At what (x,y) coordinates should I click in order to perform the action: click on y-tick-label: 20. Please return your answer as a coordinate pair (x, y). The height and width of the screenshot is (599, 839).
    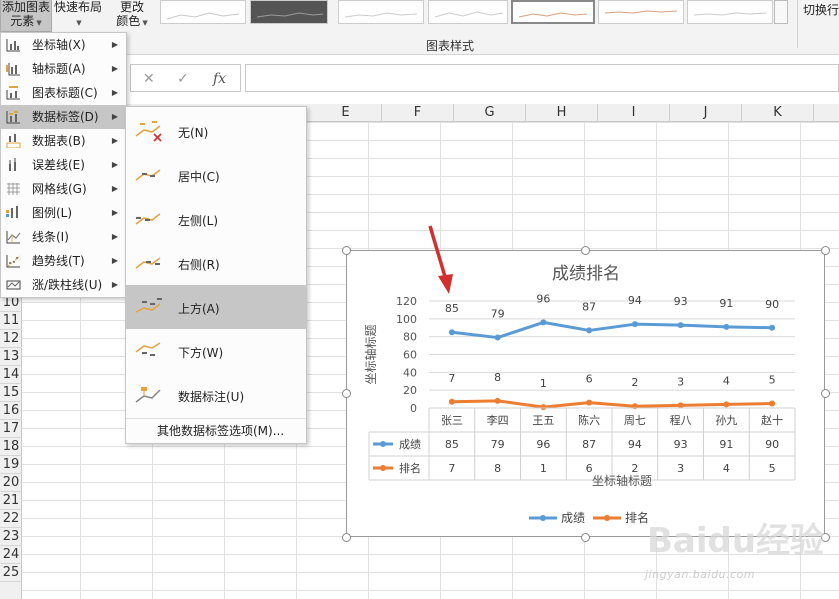
    Looking at the image, I should click on (410, 390).